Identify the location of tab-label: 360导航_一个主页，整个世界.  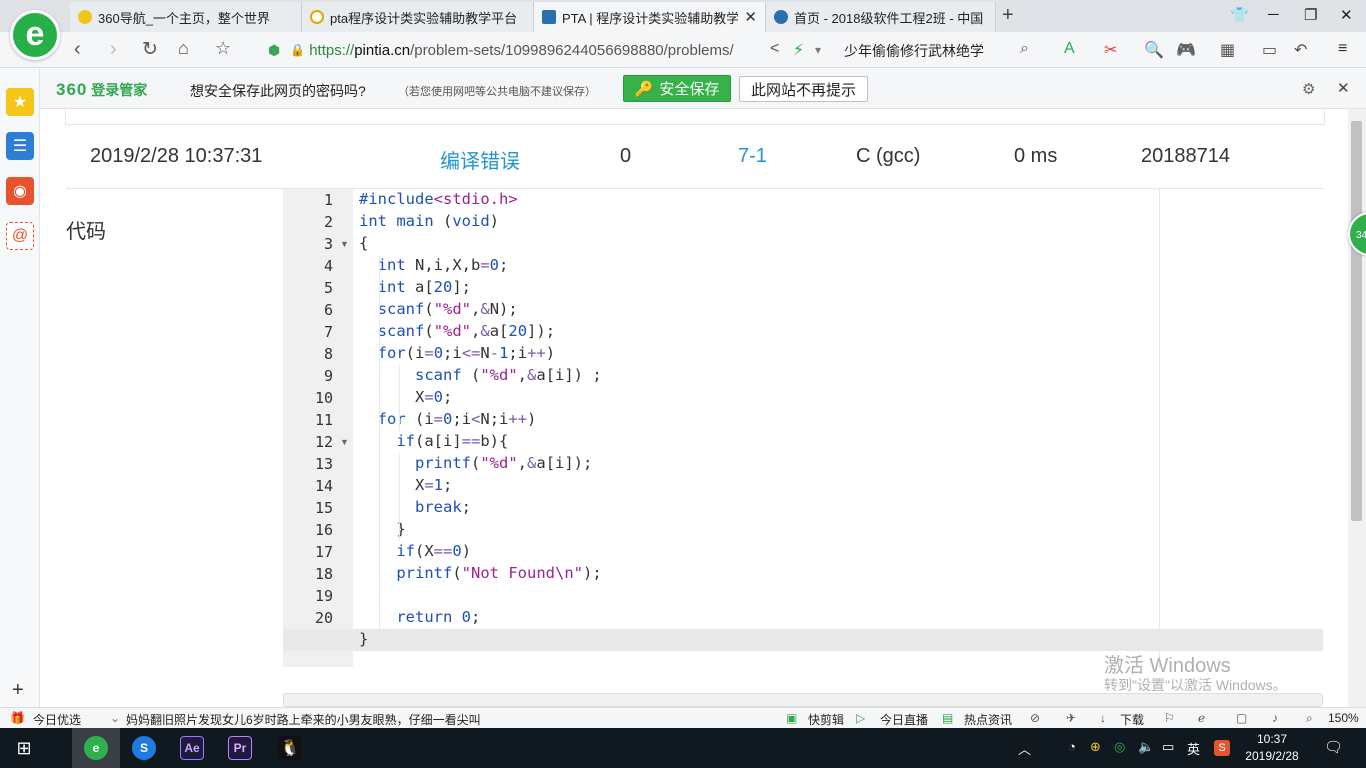
(184, 18).